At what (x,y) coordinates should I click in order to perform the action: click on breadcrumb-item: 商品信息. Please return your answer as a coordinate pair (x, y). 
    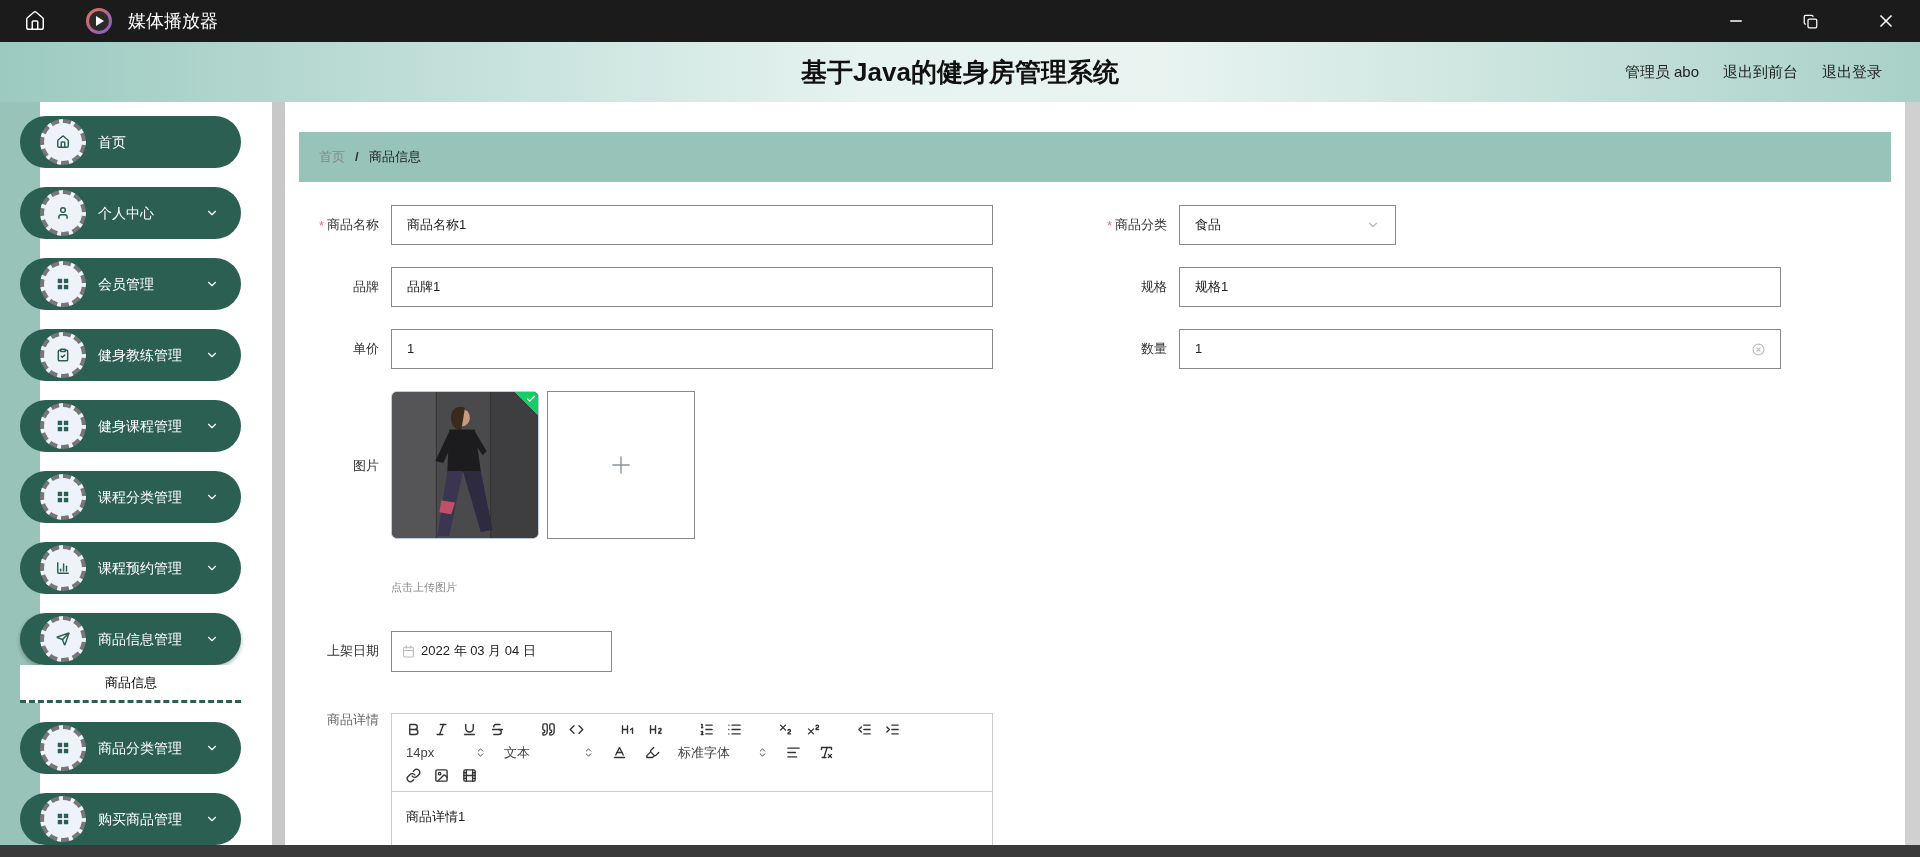
    Looking at the image, I should click on (394, 157).